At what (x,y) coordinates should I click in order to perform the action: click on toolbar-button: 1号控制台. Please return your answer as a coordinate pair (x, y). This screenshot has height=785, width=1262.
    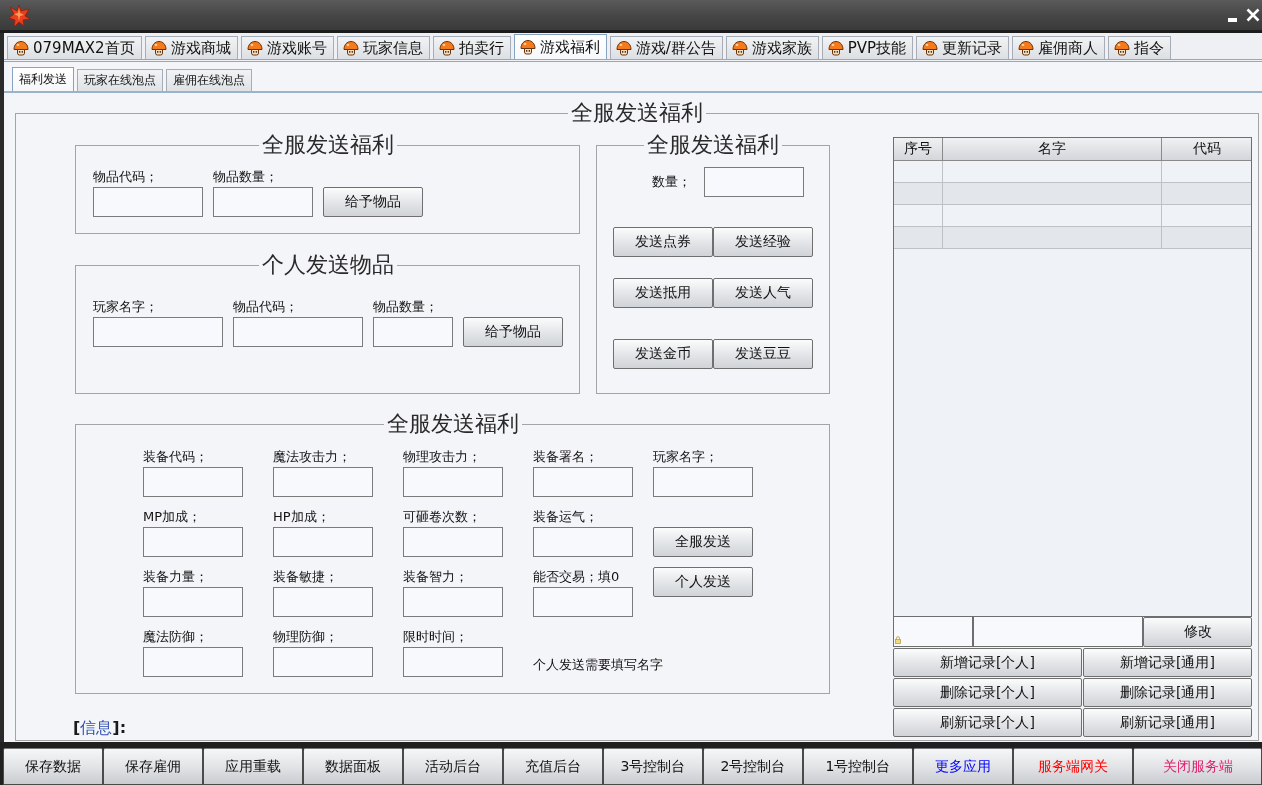
    Looking at the image, I should click on (858, 766).